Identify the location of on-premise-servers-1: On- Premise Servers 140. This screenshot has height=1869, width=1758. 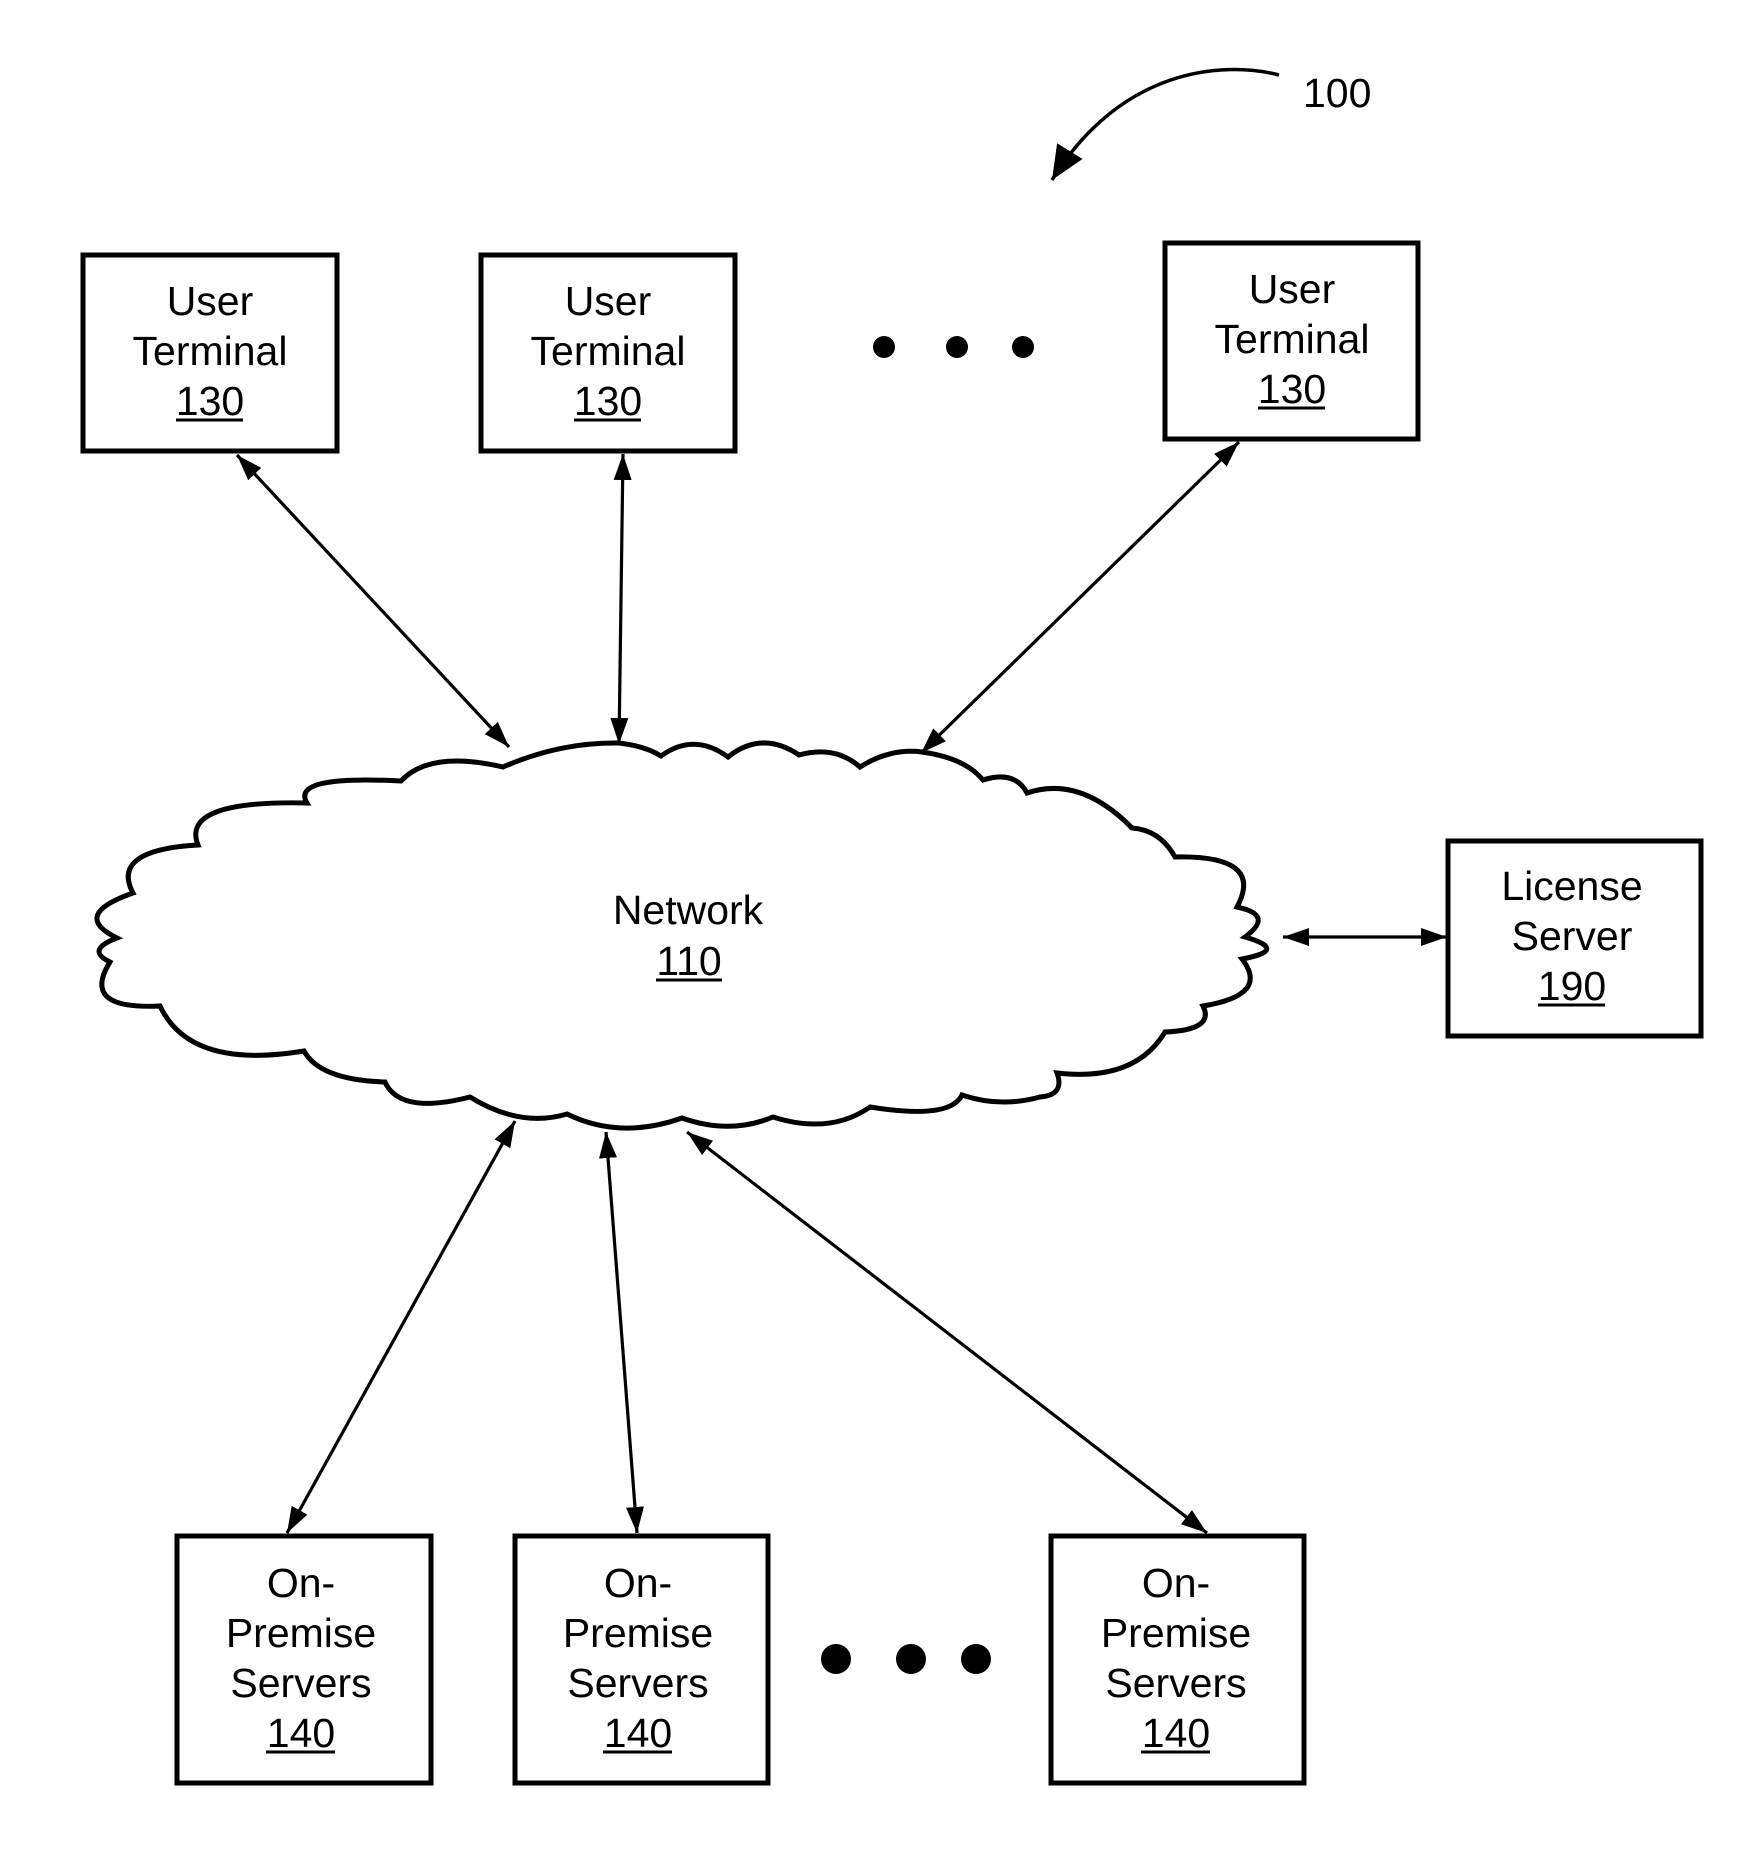
(304, 1659).